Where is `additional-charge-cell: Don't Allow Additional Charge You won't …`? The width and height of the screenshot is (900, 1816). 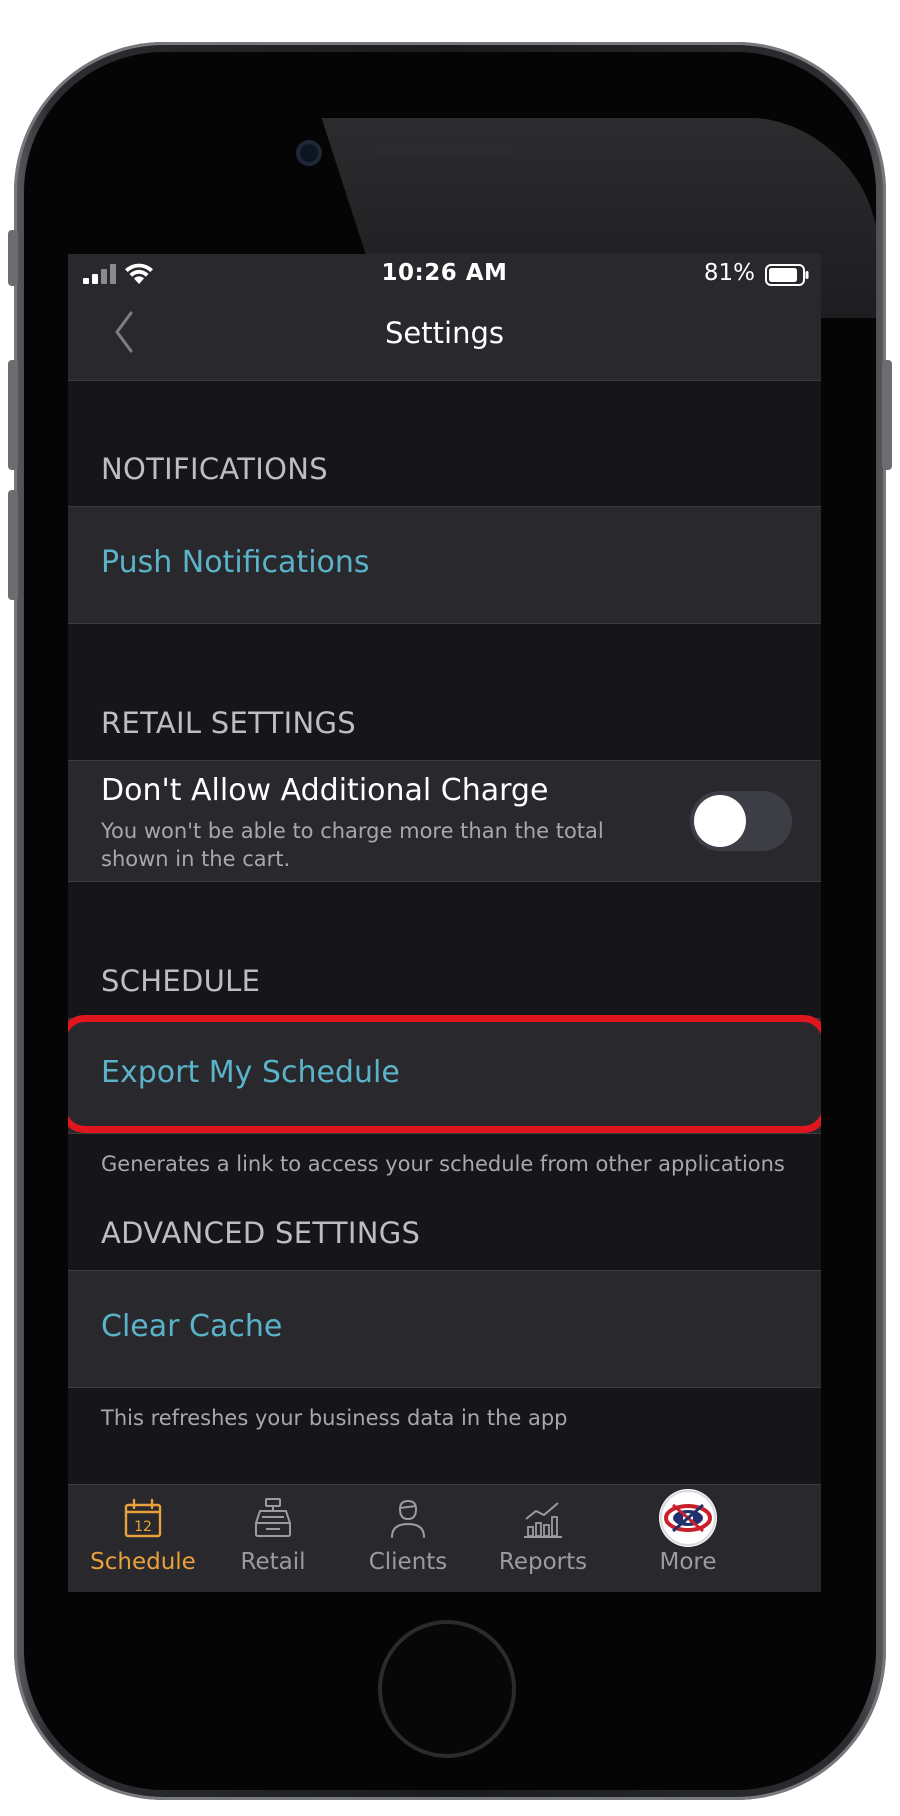
additional-charge-cell: Don't Allow Additional Charge You won't … is located at coordinates (444, 821).